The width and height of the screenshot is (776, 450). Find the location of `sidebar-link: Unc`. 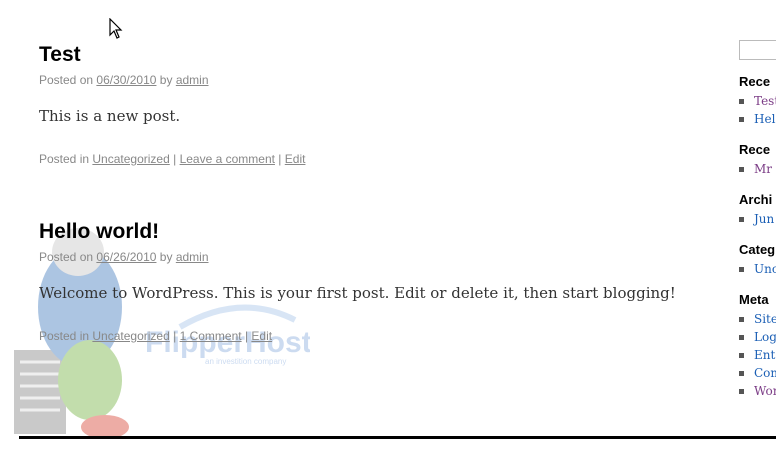

sidebar-link: Unc is located at coordinates (765, 269).